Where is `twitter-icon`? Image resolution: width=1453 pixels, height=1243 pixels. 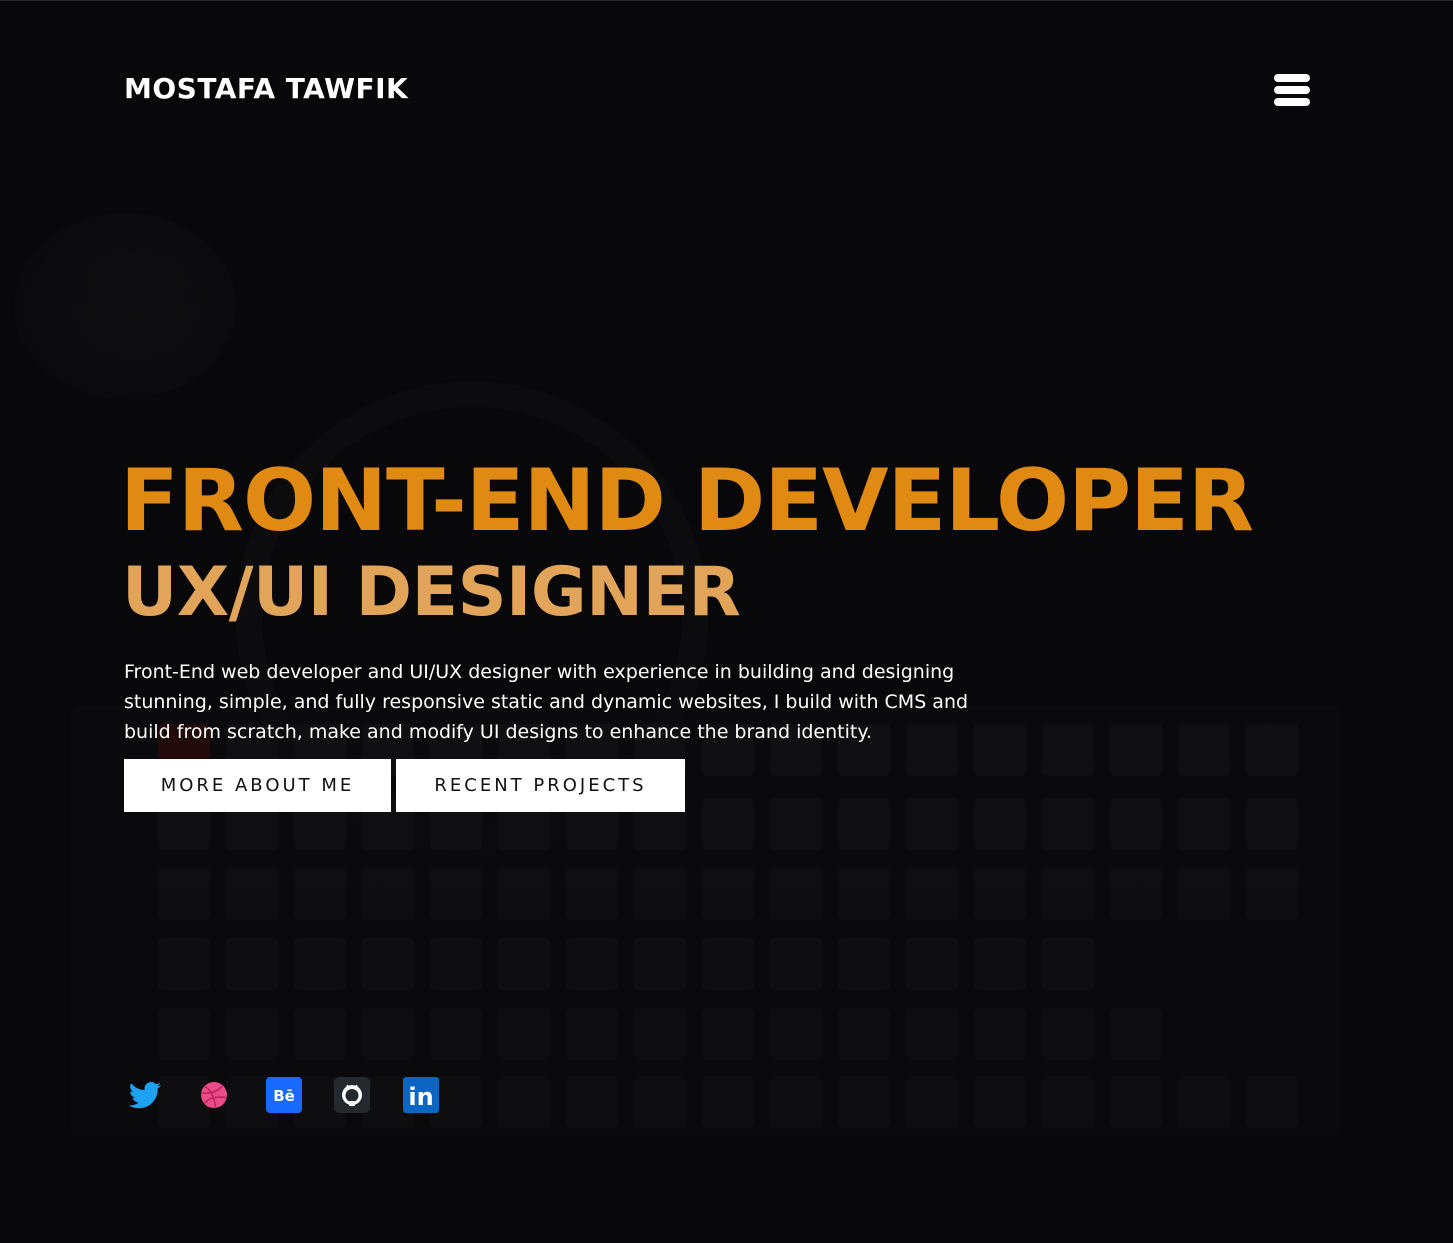
twitter-icon is located at coordinates (144, 1095).